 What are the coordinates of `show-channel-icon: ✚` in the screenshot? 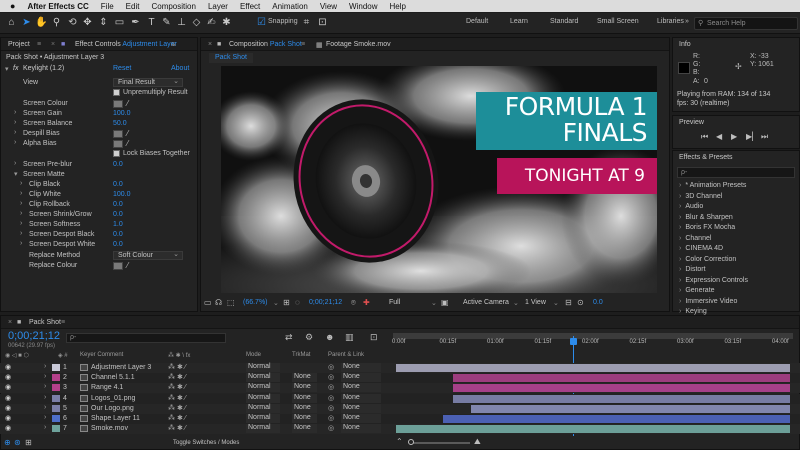 It's located at (366, 302).